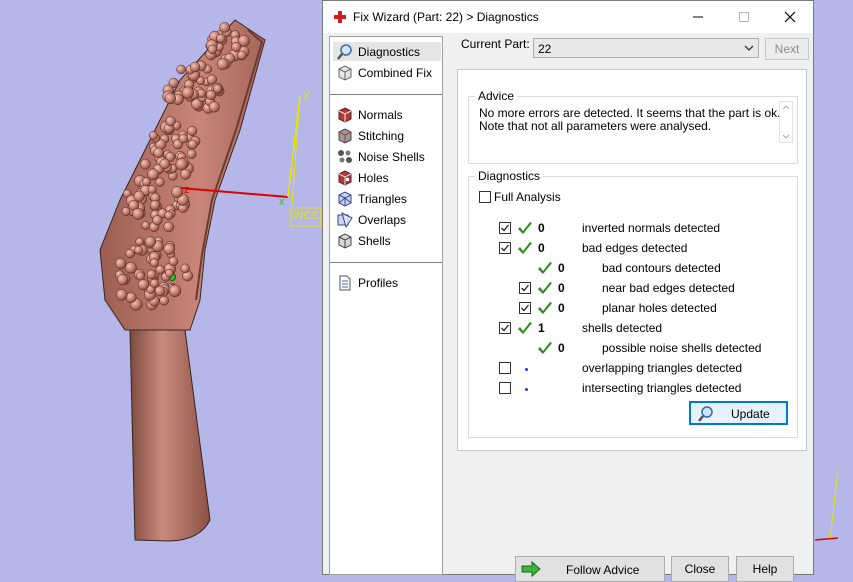  What do you see at coordinates (395, 72) in the screenshot?
I see `nav-label-combined-fix: Combined Fix` at bounding box center [395, 72].